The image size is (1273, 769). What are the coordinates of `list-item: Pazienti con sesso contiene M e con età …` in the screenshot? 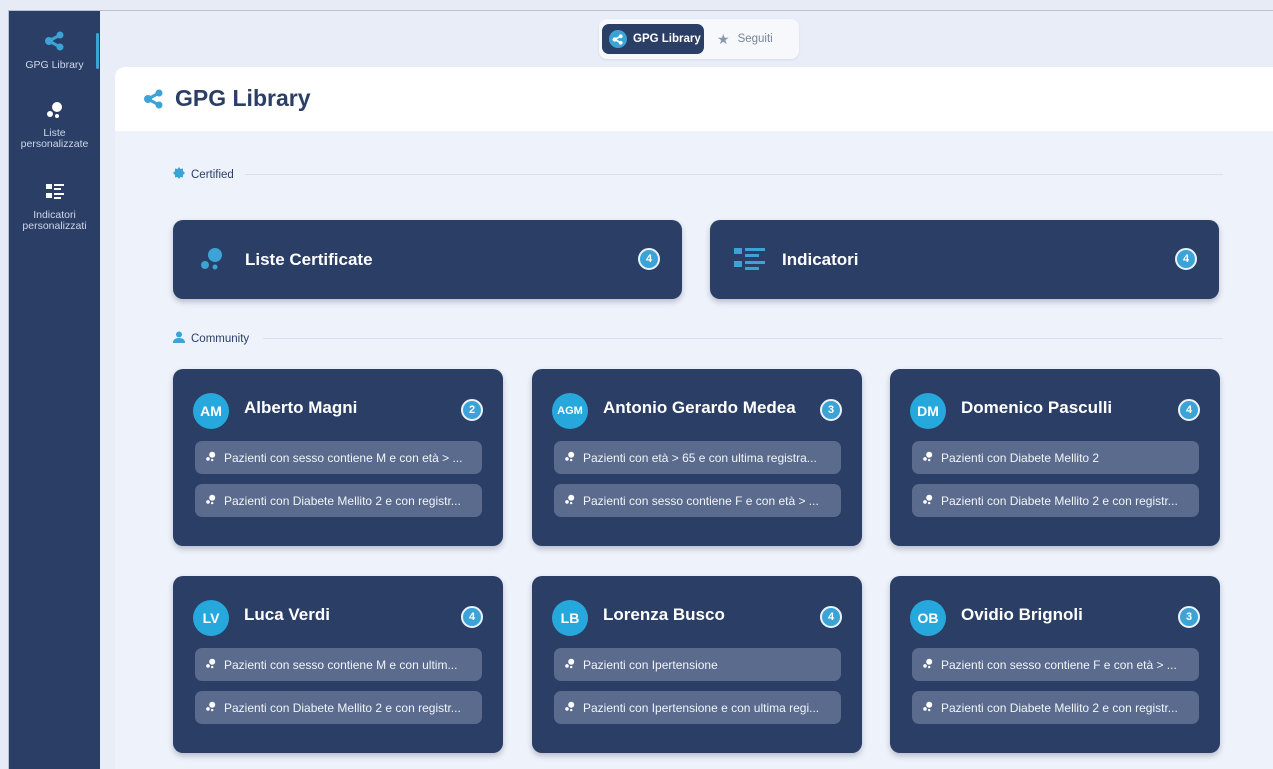 It's located at (338, 457).